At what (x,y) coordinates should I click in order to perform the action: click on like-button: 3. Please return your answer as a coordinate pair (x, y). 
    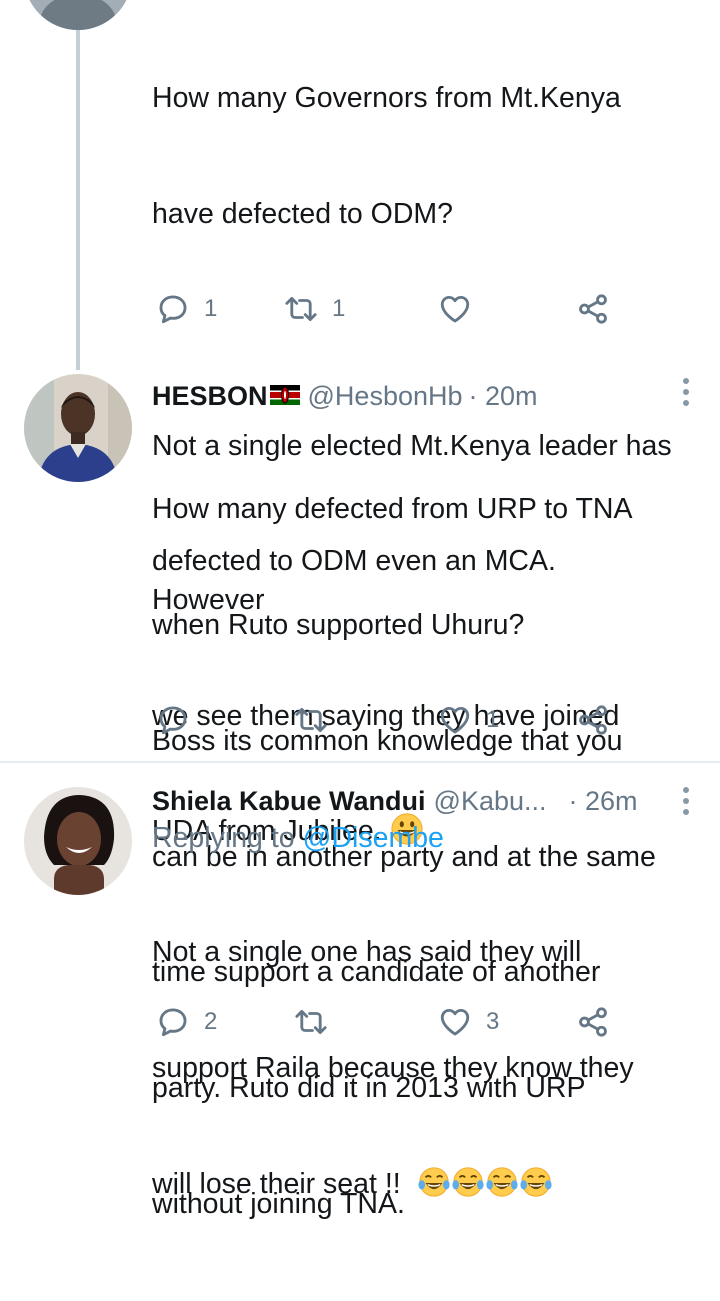
    Looking at the image, I should click on (468, 1022).